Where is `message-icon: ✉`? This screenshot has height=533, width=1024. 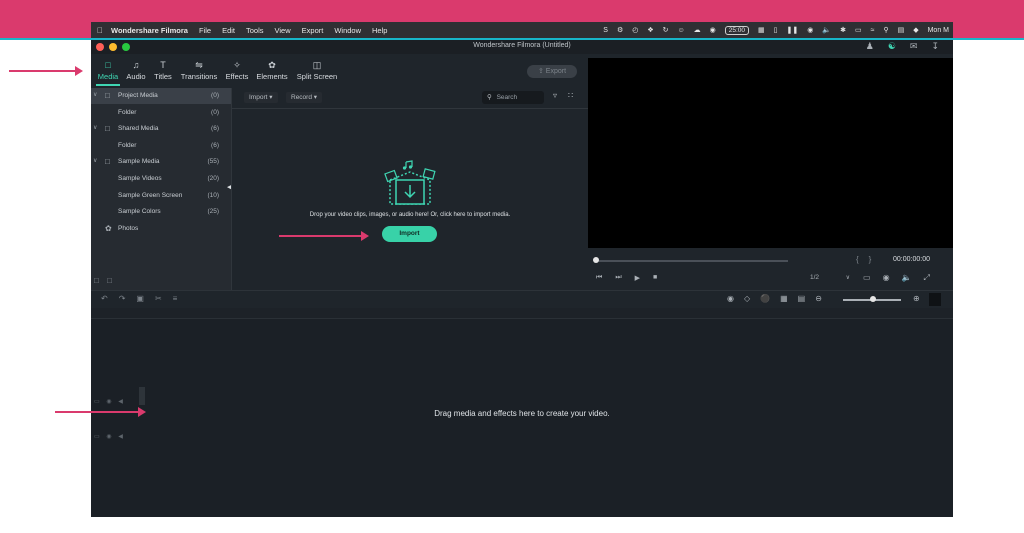
message-icon: ✉ is located at coordinates (914, 46).